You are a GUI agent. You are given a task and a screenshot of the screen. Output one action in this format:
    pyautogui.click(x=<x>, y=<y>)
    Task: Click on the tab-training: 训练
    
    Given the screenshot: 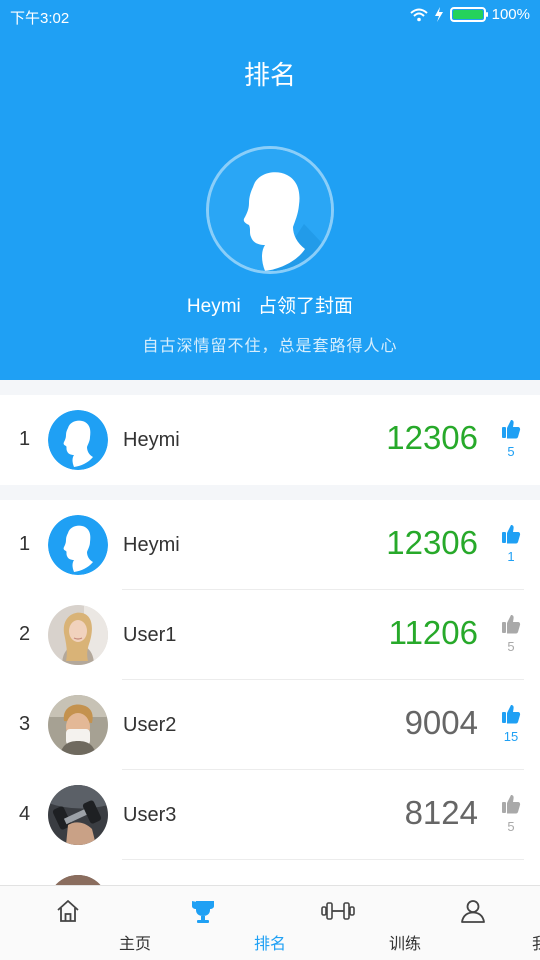 What is the action you would take?
    pyautogui.click(x=345, y=923)
    